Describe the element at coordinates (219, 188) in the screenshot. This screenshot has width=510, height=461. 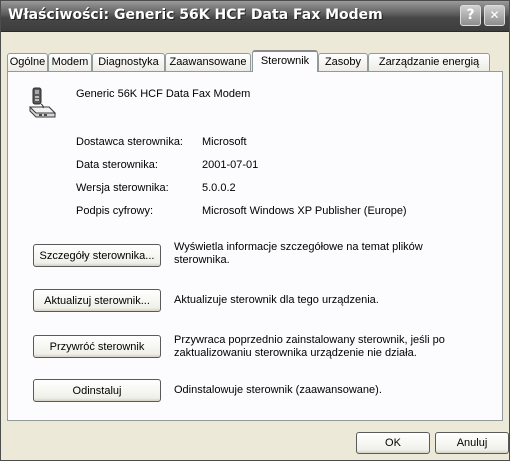
I see `driver-version-value: 5.0.0.2` at that location.